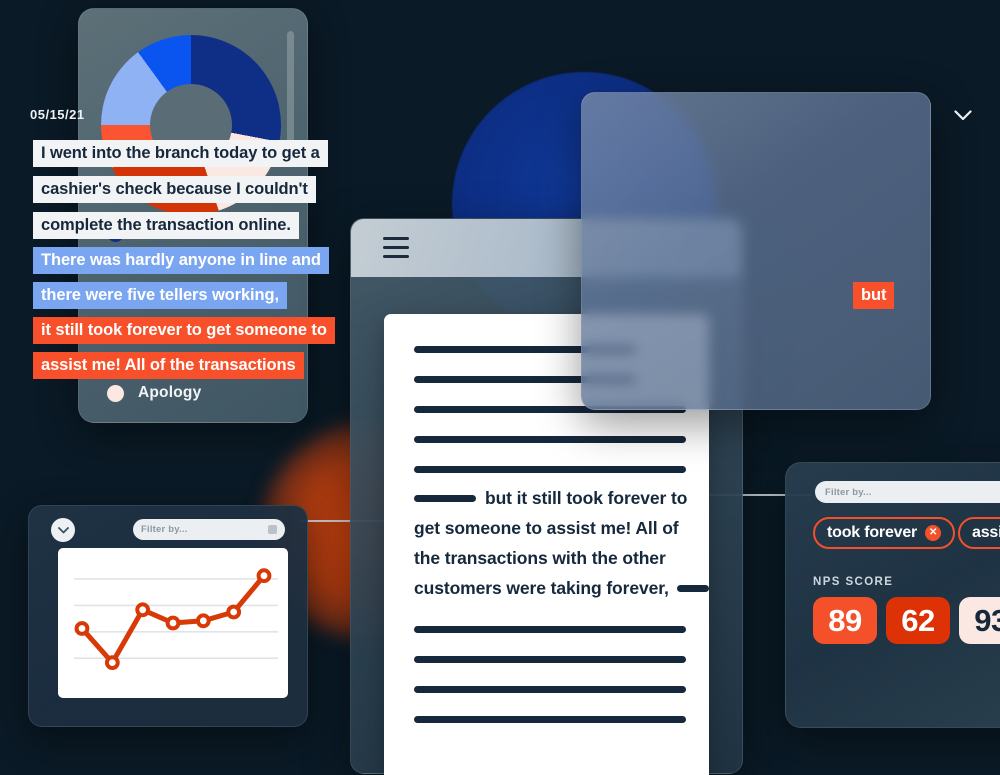 Image resolution: width=1000 pixels, height=775 pixels. What do you see at coordinates (933, 533) in the screenshot?
I see `close-icon: ✕` at bounding box center [933, 533].